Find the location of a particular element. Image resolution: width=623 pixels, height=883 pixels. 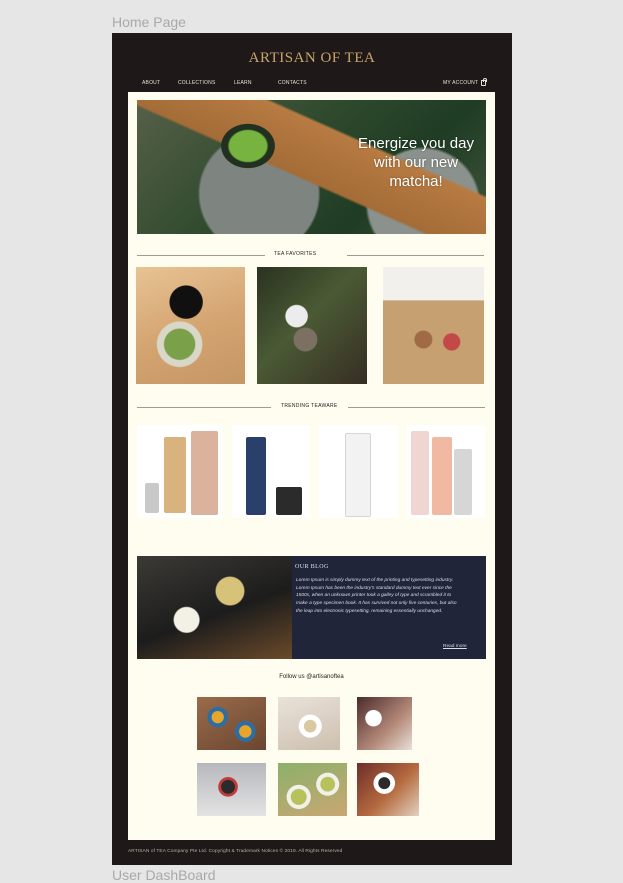

nav-learn: LEARN is located at coordinates (243, 83).